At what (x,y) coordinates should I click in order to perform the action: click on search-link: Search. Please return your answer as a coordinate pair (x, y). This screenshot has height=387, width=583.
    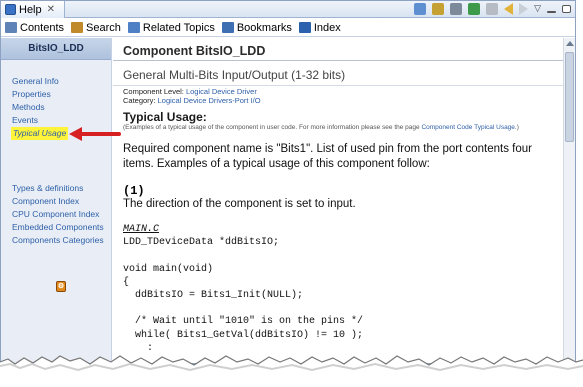
    Looking at the image, I should click on (96, 28).